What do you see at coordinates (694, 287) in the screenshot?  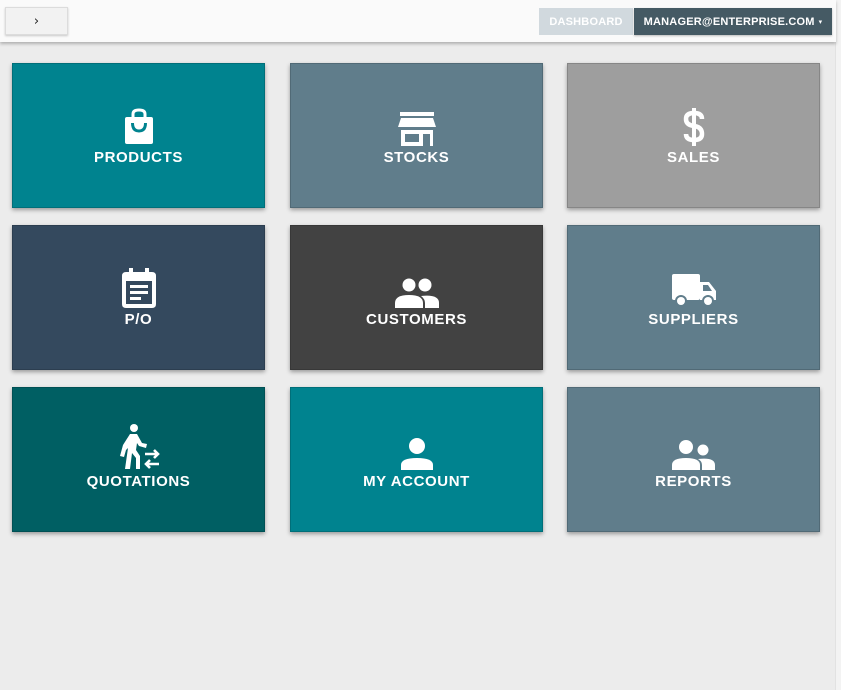 I see `truck-icon` at bounding box center [694, 287].